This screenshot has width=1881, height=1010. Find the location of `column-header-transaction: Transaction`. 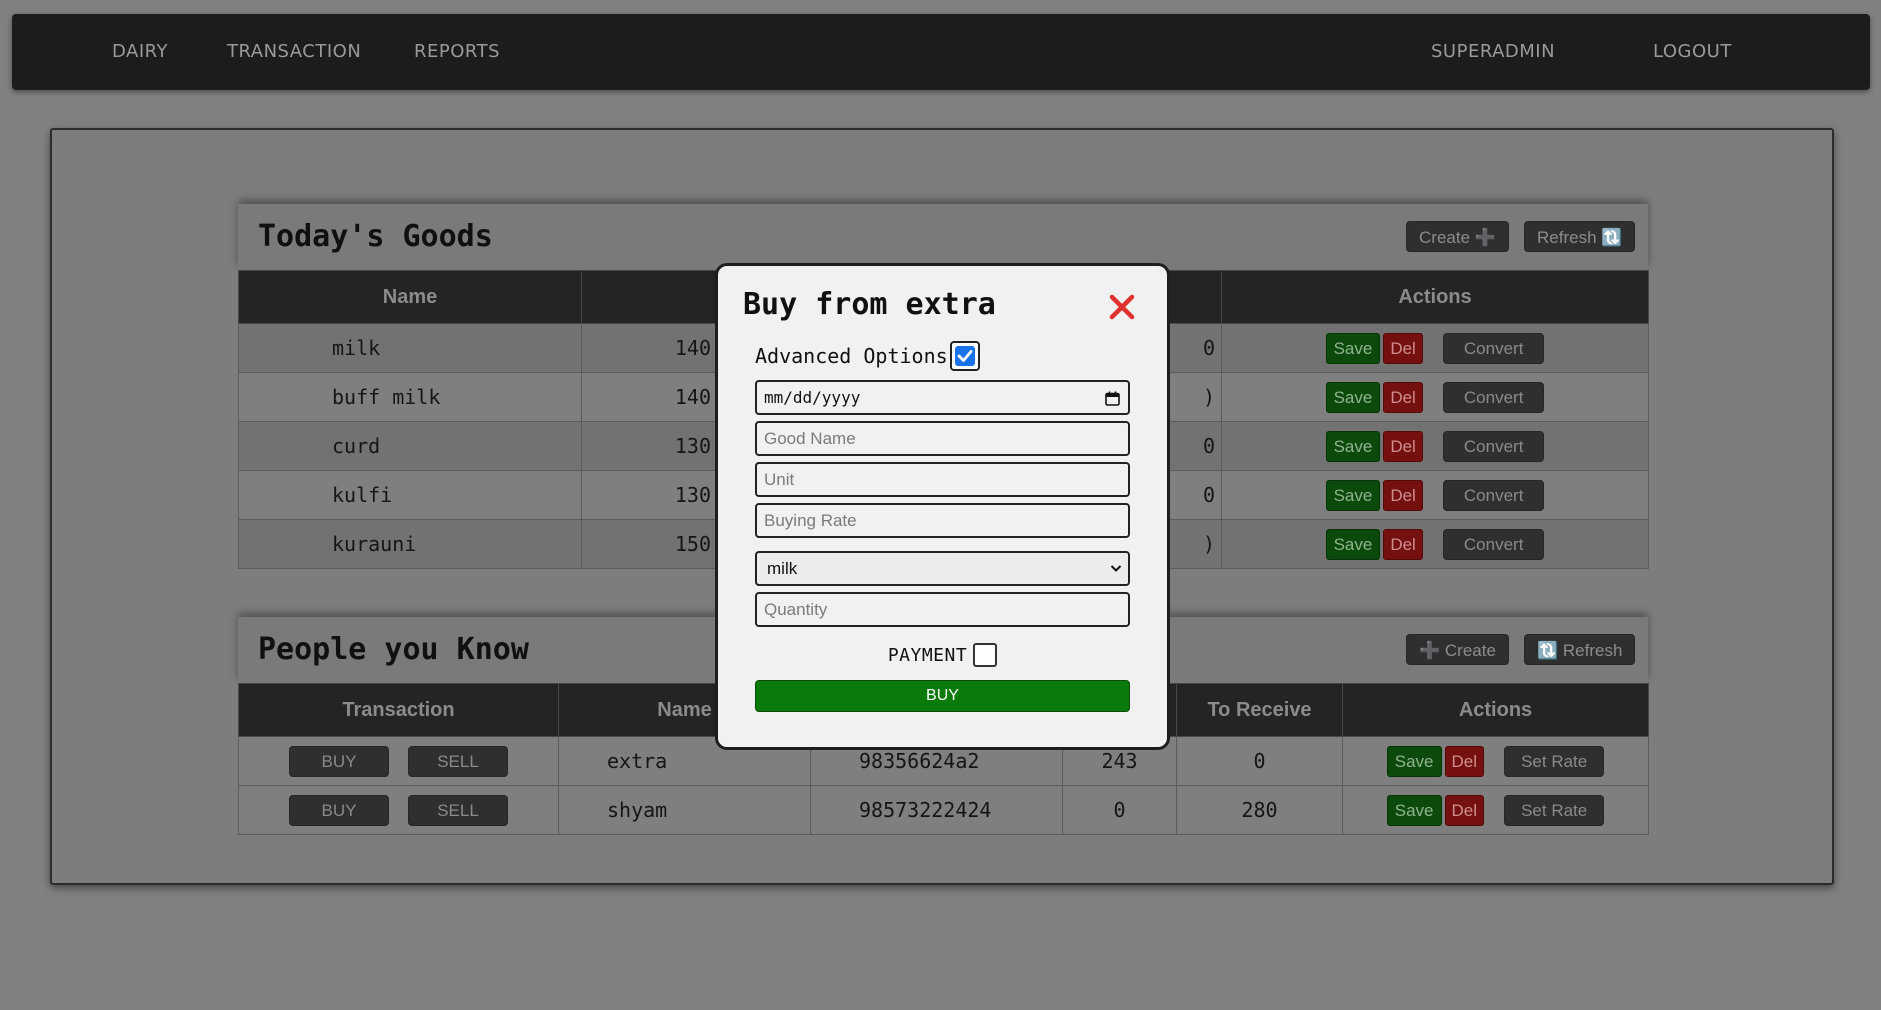

column-header-transaction: Transaction is located at coordinates (398, 710).